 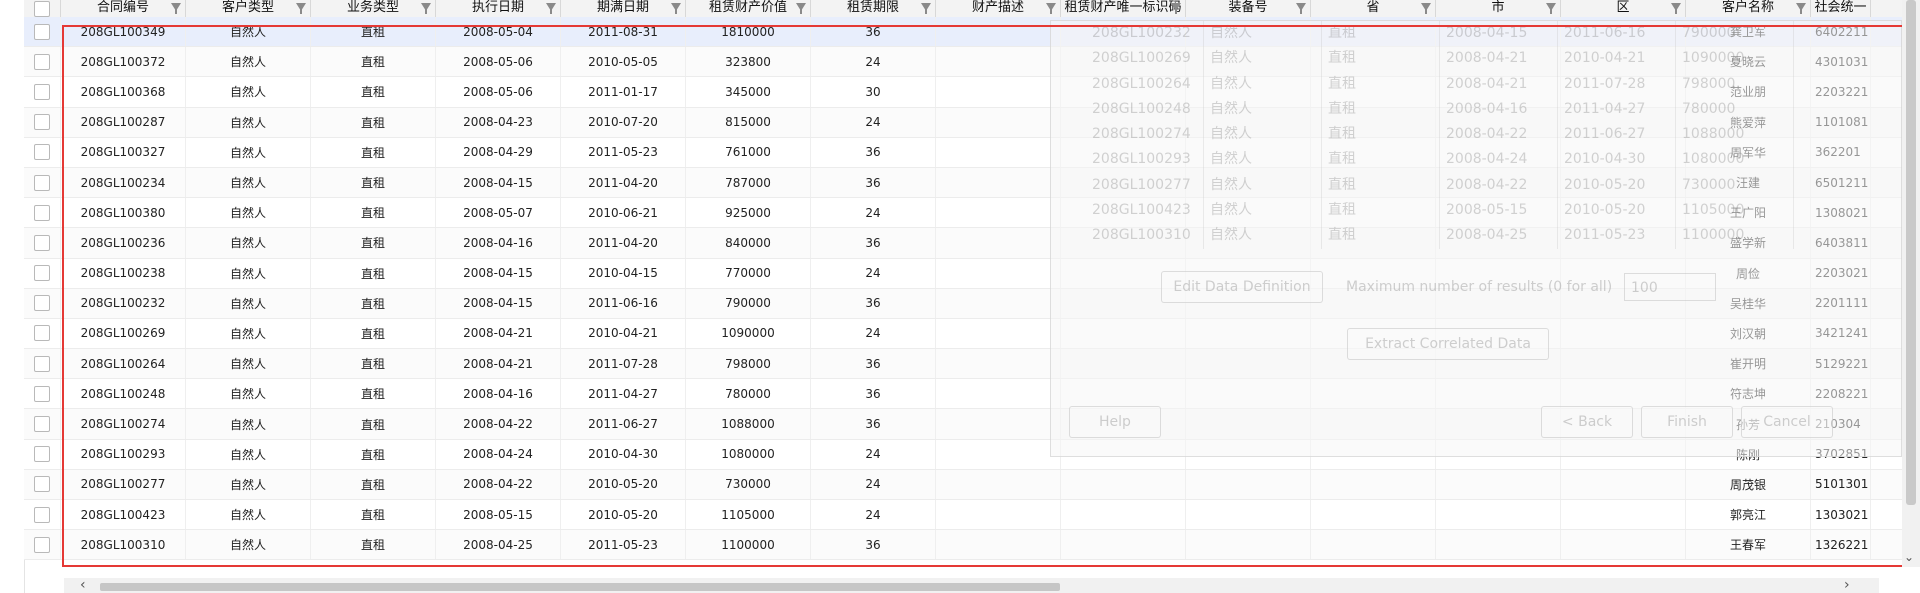 What do you see at coordinates (873, 8) in the screenshot?
I see `column-header: 租赁期限` at bounding box center [873, 8].